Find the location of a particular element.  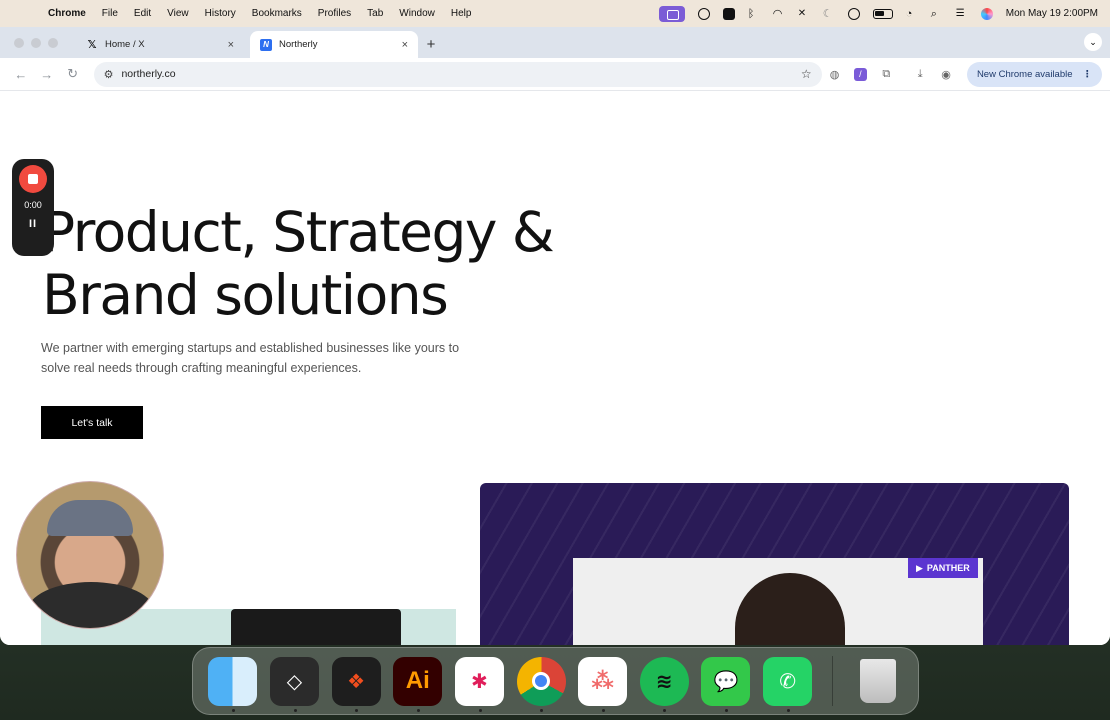

battery-icon is located at coordinates (882, 13).